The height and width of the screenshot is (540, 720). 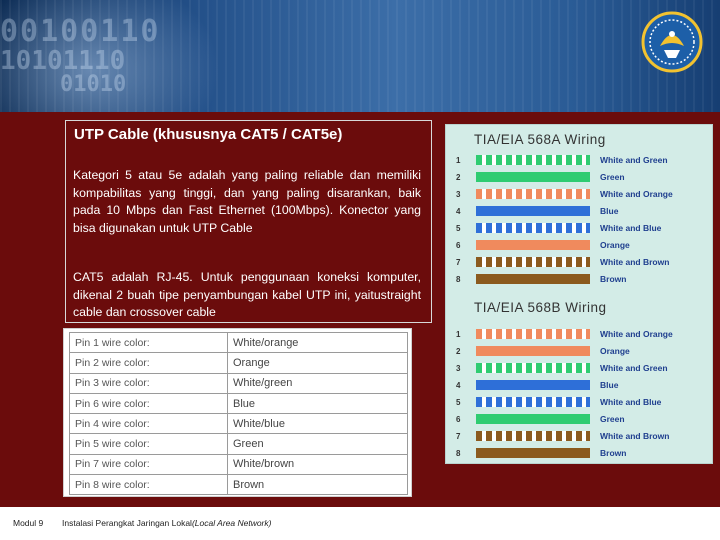 I want to click on table-row: Pin 7 wire color: White/brown, so click(x=238, y=464).